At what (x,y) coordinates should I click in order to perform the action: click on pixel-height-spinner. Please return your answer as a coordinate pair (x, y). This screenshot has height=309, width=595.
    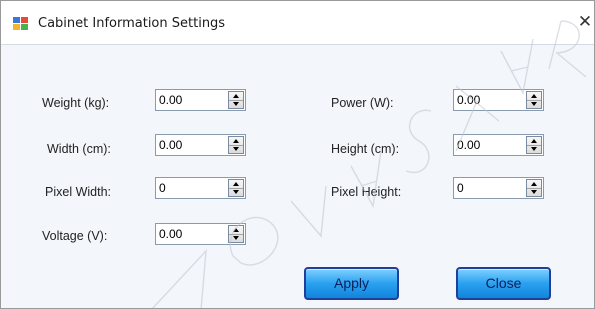
    Looking at the image, I should click on (534, 188).